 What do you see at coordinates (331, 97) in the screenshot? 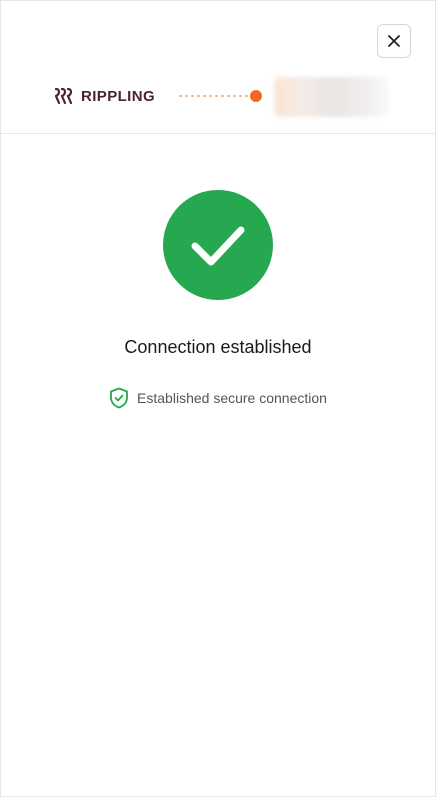
I see `partner-logo` at bounding box center [331, 97].